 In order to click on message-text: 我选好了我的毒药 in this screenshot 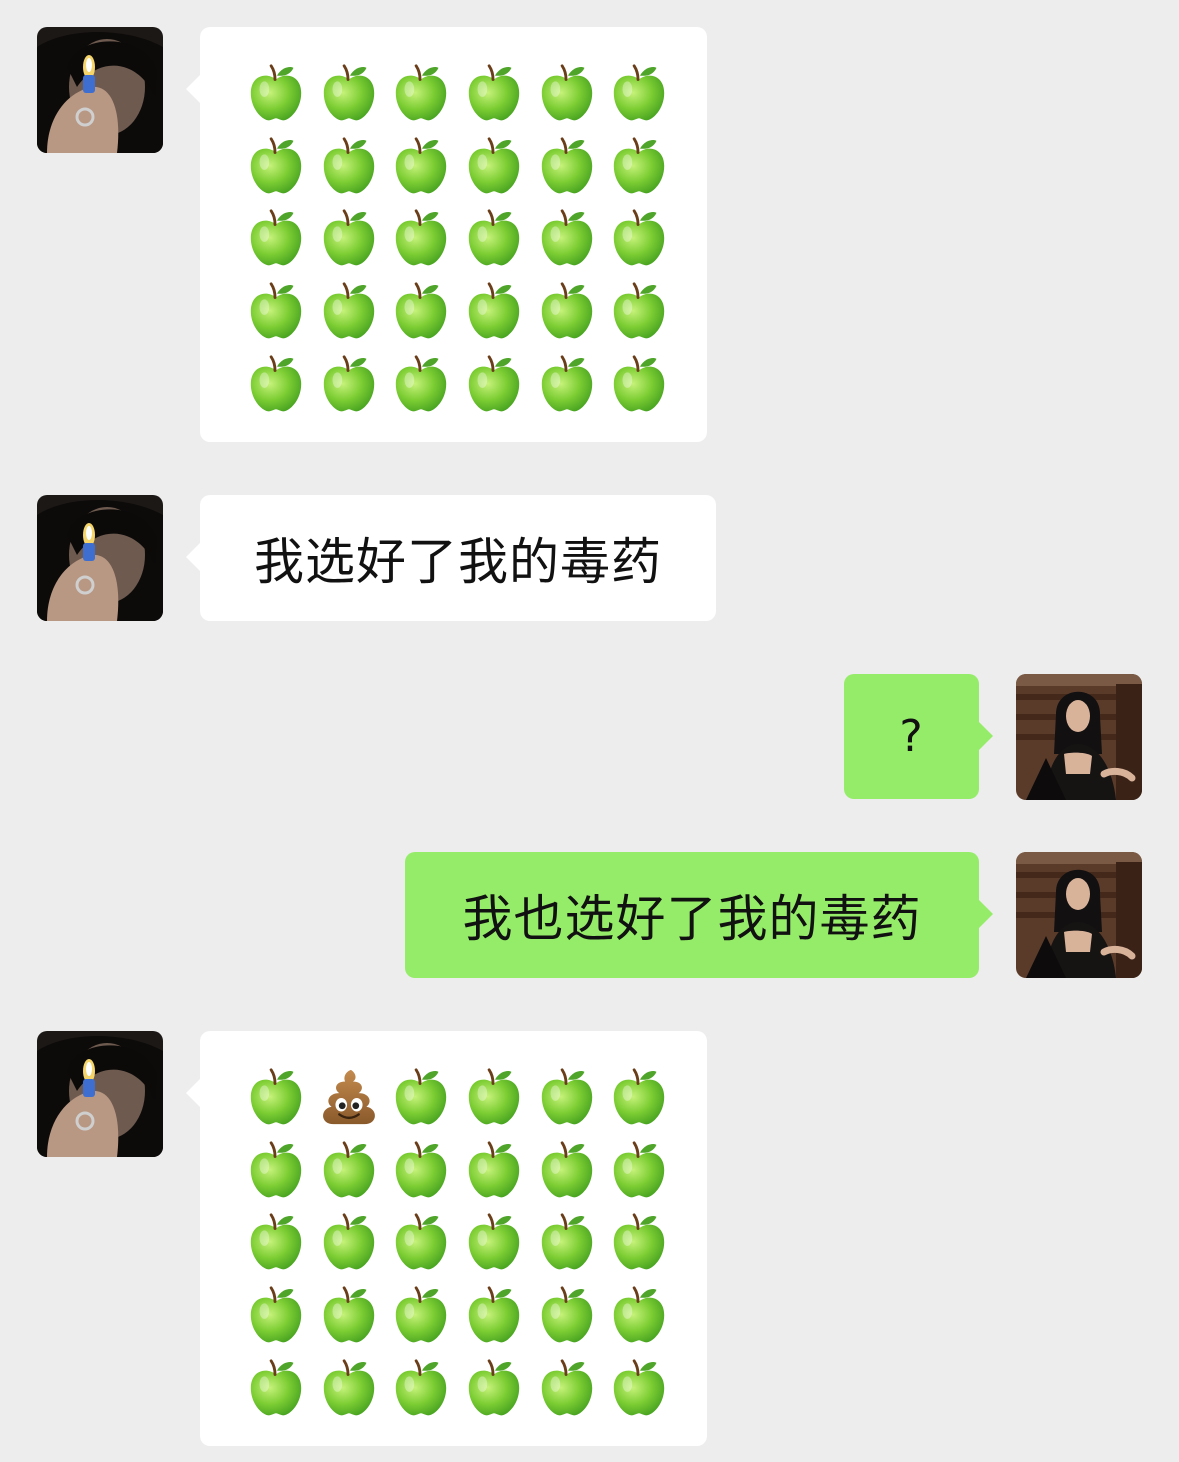, I will do `click(458, 562)`.